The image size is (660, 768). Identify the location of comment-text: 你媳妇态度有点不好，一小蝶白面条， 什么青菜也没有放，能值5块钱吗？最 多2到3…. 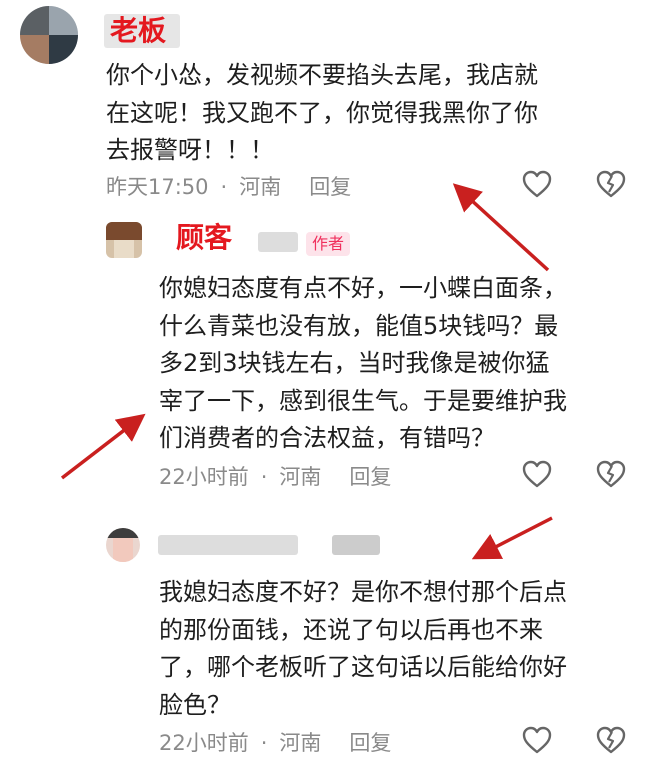
(363, 363).